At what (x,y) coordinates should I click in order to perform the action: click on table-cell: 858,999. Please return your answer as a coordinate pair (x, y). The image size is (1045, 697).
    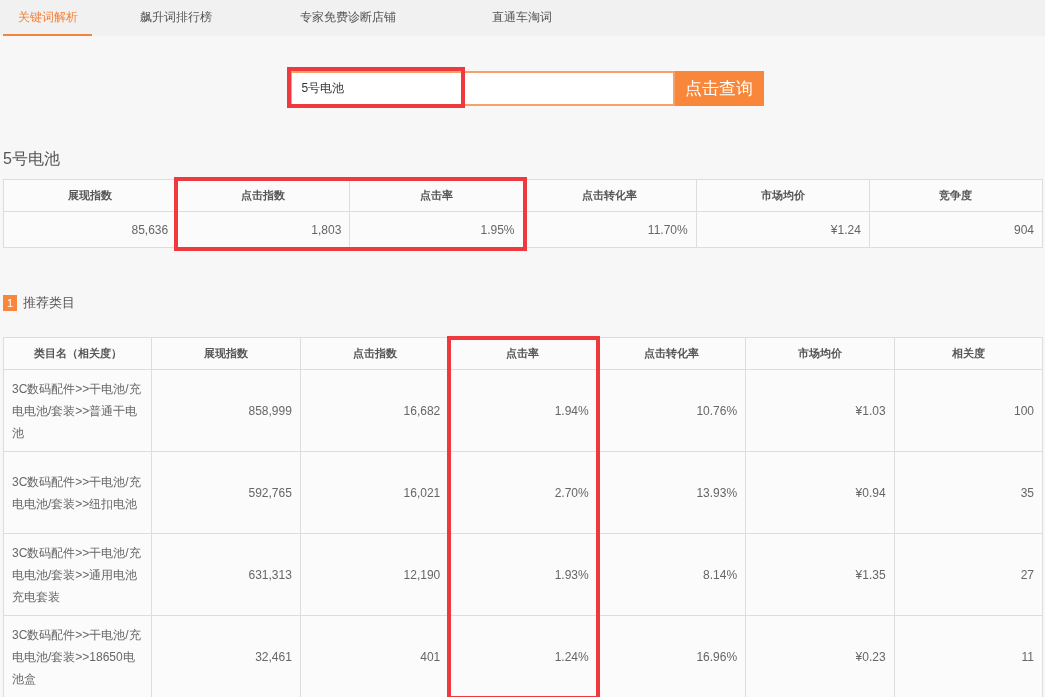
    Looking at the image, I should click on (226, 411).